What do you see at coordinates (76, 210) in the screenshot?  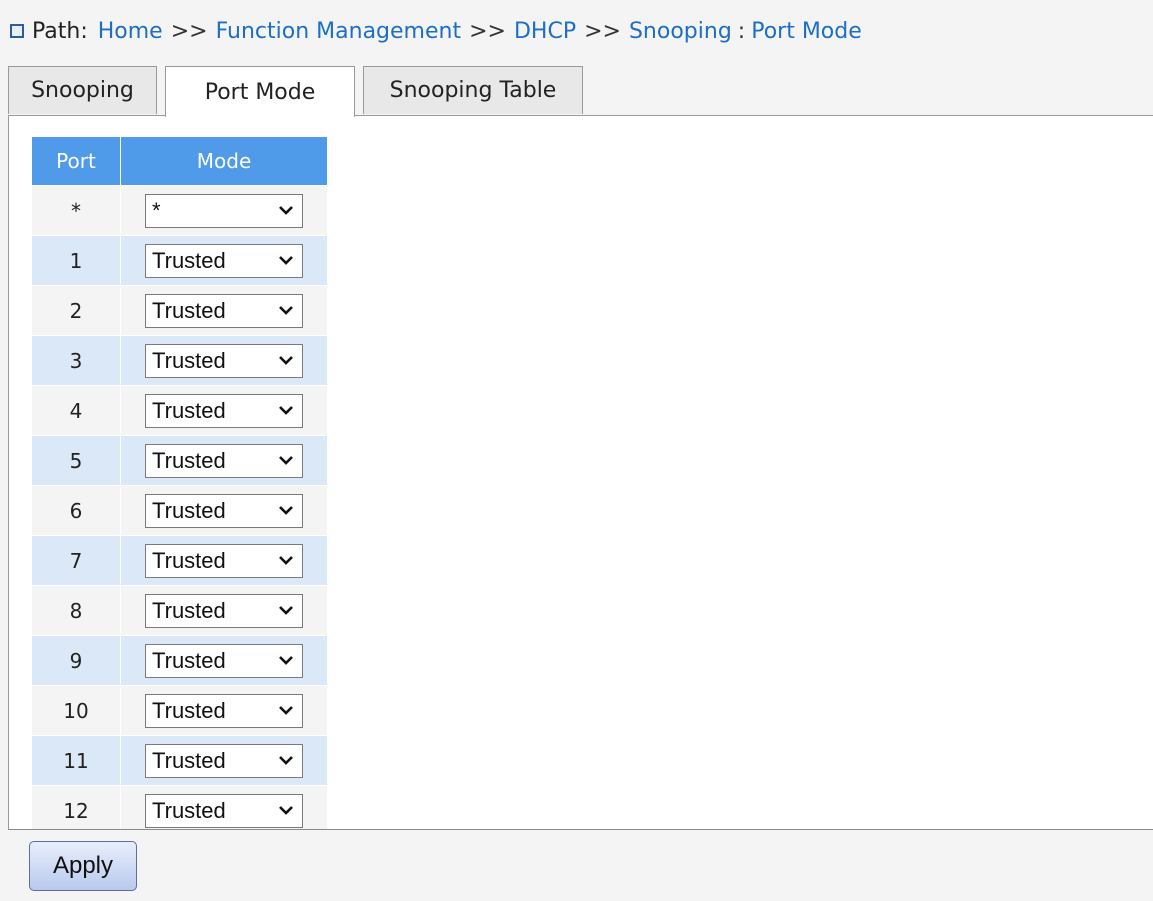 I see `port-cell: *` at bounding box center [76, 210].